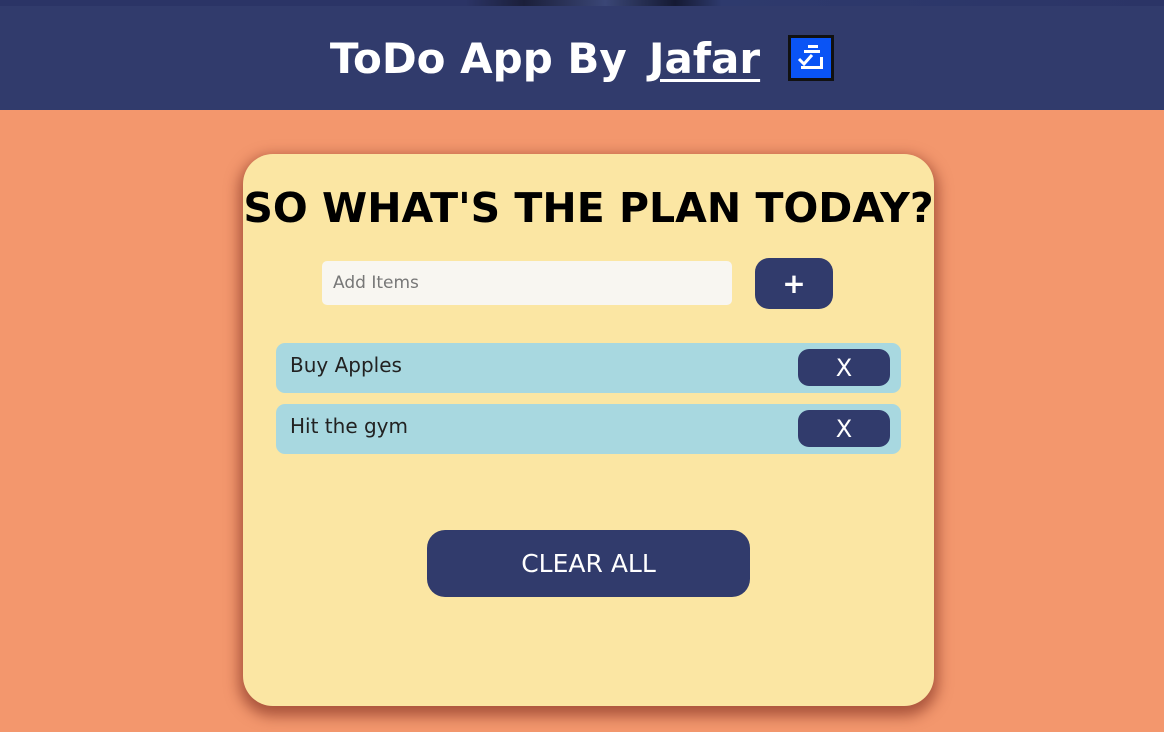 This screenshot has width=1164, height=732. I want to click on card-heading: SO WHAT'S THE PLAN TODAY?, so click(588, 208).